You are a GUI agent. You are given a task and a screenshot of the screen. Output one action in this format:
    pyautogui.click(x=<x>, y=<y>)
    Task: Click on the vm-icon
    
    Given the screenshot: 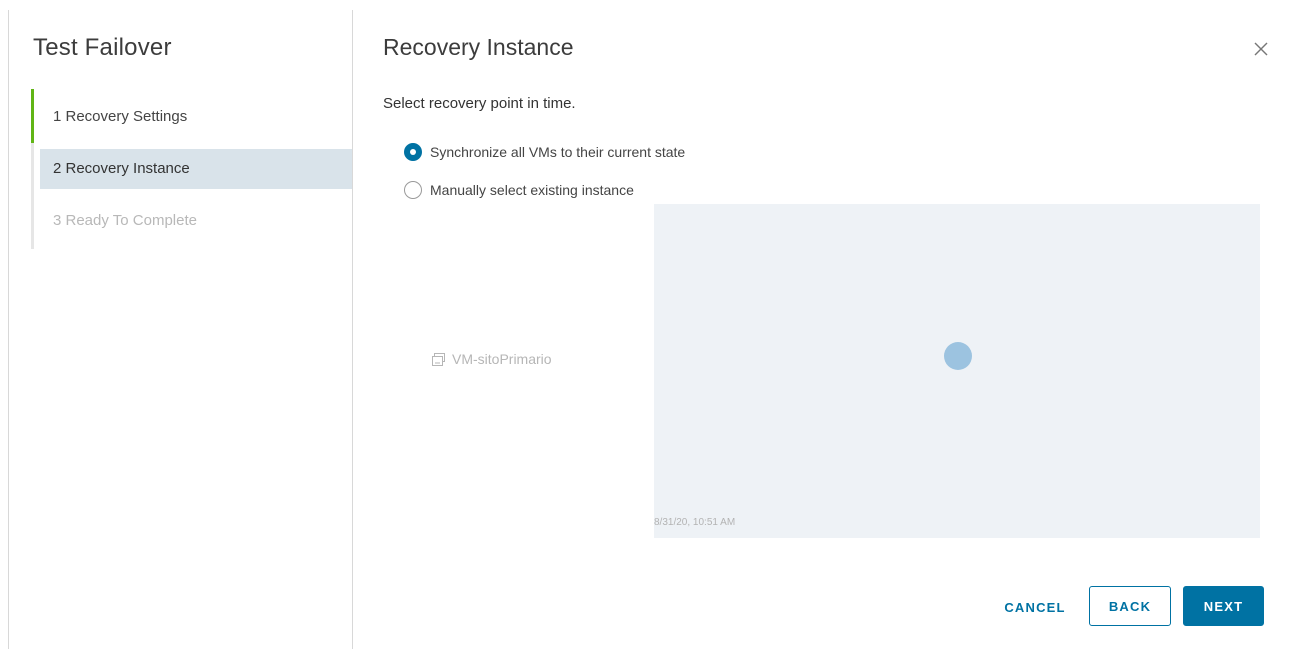 What is the action you would take?
    pyautogui.click(x=438, y=359)
    